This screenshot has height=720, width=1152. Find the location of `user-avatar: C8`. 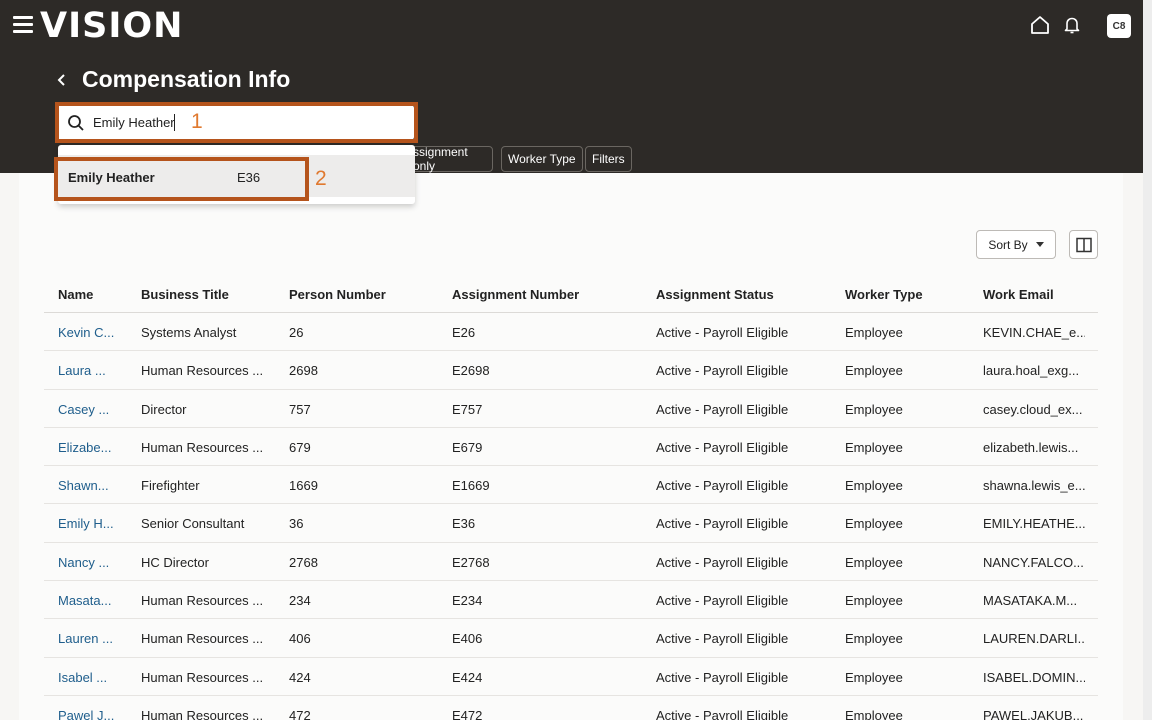

user-avatar: C8 is located at coordinates (1119, 26).